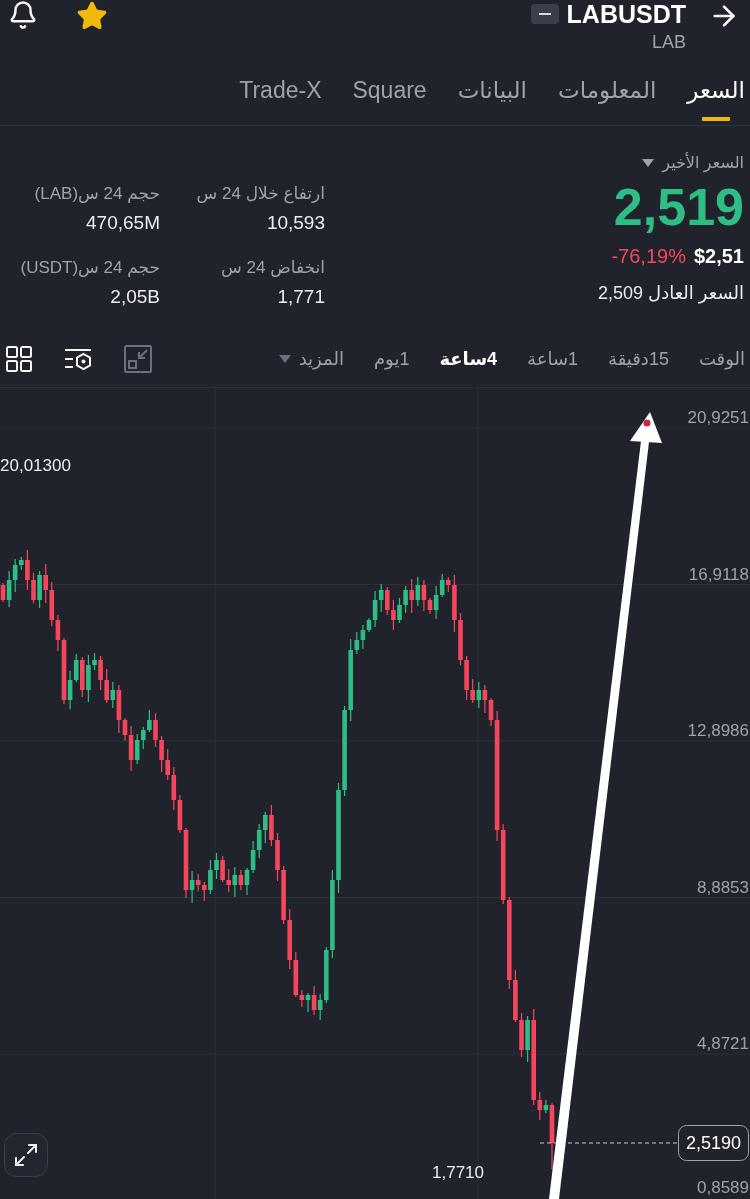  What do you see at coordinates (713, 1143) in the screenshot?
I see `current-price-tag: 2,5190` at bounding box center [713, 1143].